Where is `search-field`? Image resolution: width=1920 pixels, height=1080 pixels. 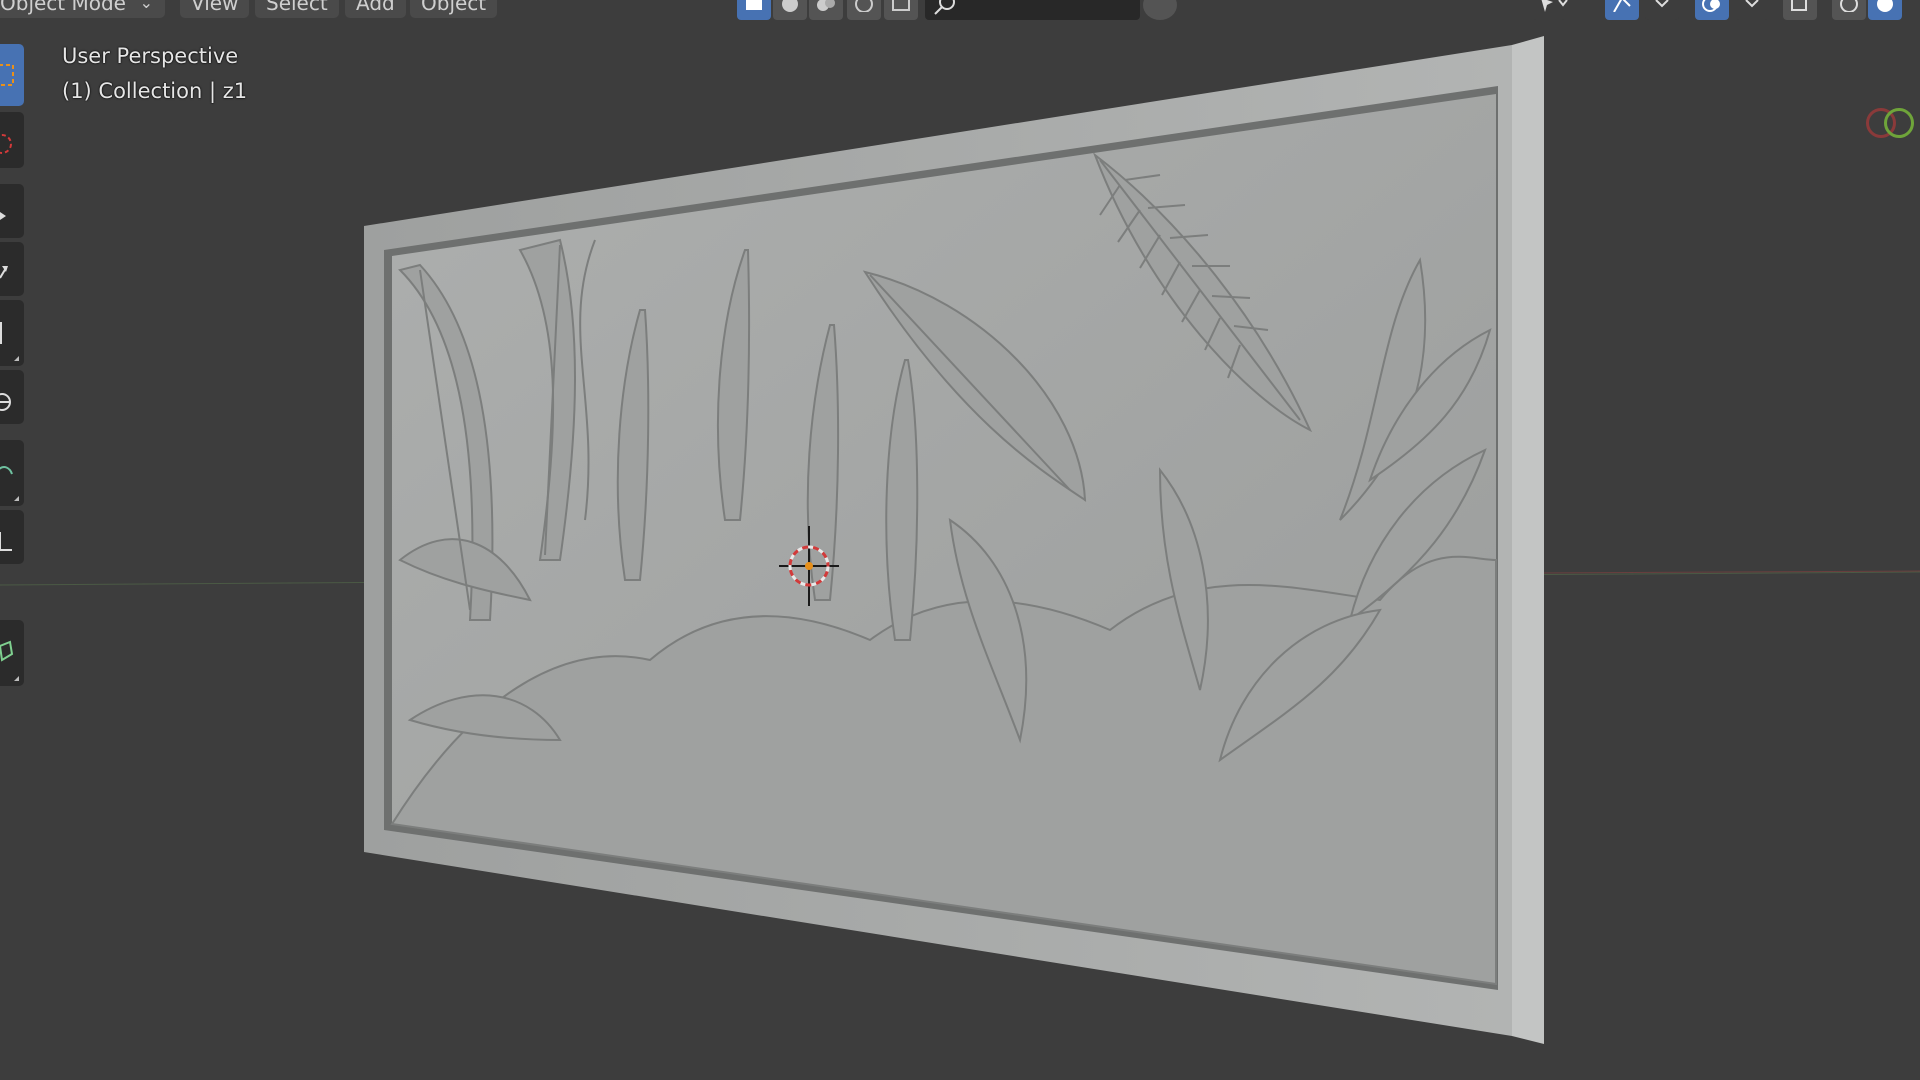 search-field is located at coordinates (1032, 10).